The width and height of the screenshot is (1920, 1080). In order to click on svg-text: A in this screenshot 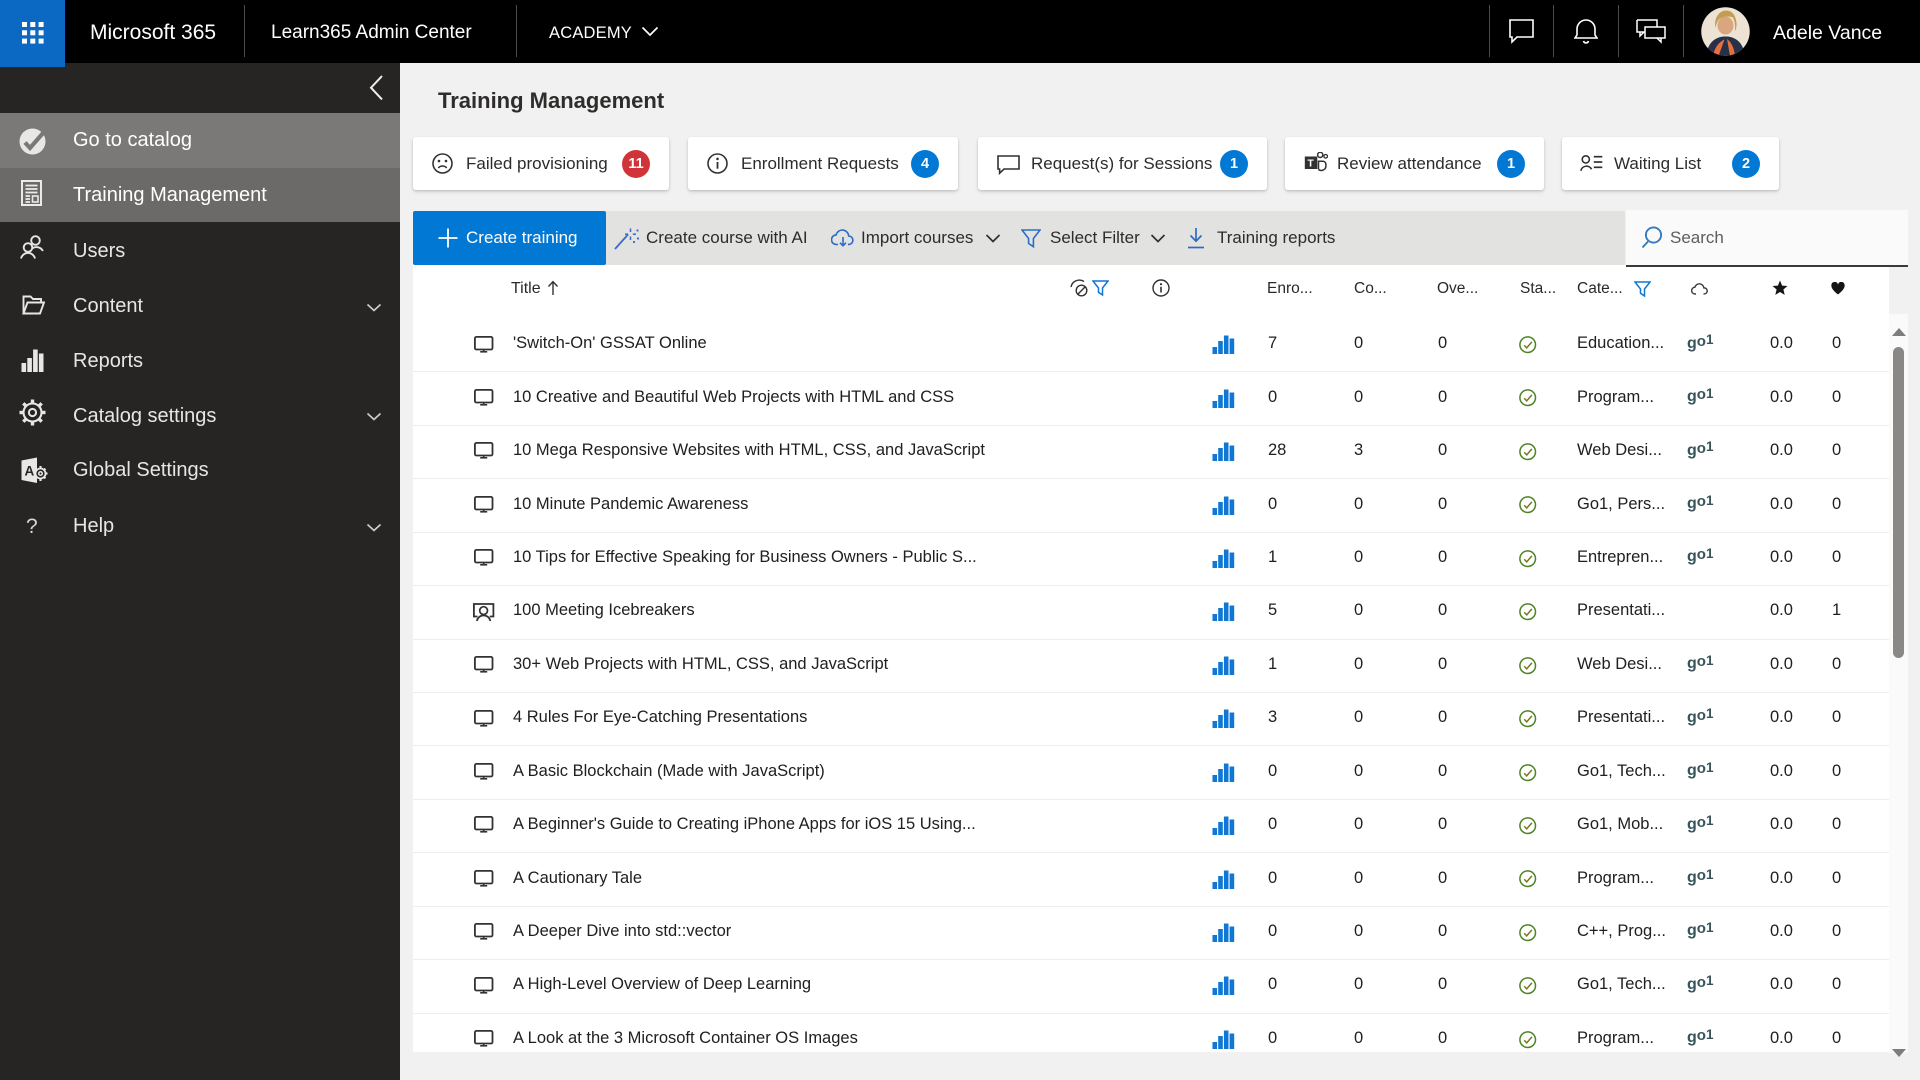, I will do `click(30, 471)`.